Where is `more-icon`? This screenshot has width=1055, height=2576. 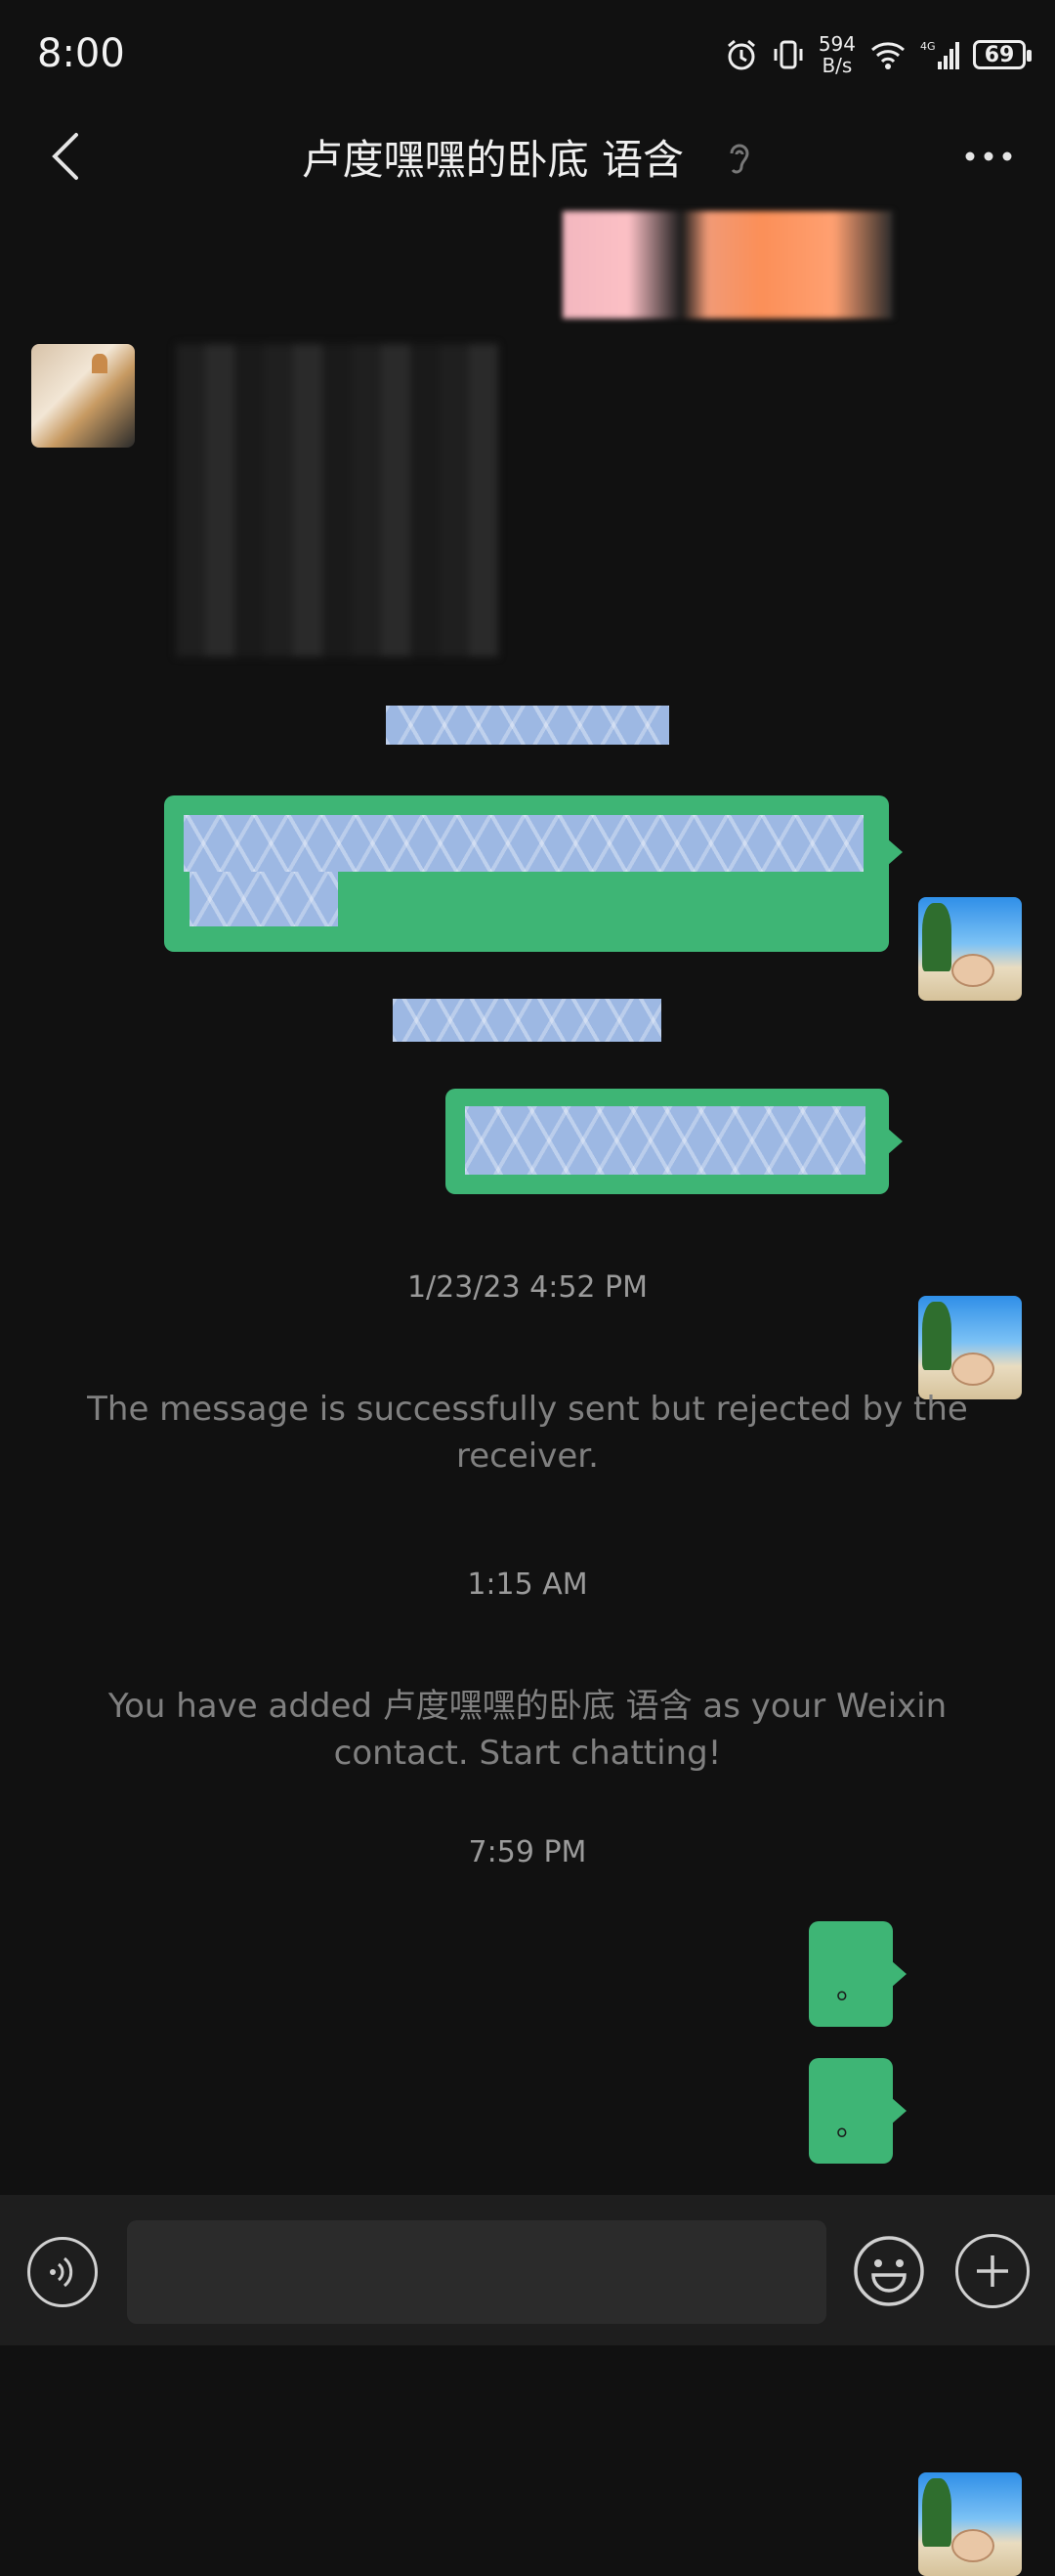 more-icon is located at coordinates (988, 156).